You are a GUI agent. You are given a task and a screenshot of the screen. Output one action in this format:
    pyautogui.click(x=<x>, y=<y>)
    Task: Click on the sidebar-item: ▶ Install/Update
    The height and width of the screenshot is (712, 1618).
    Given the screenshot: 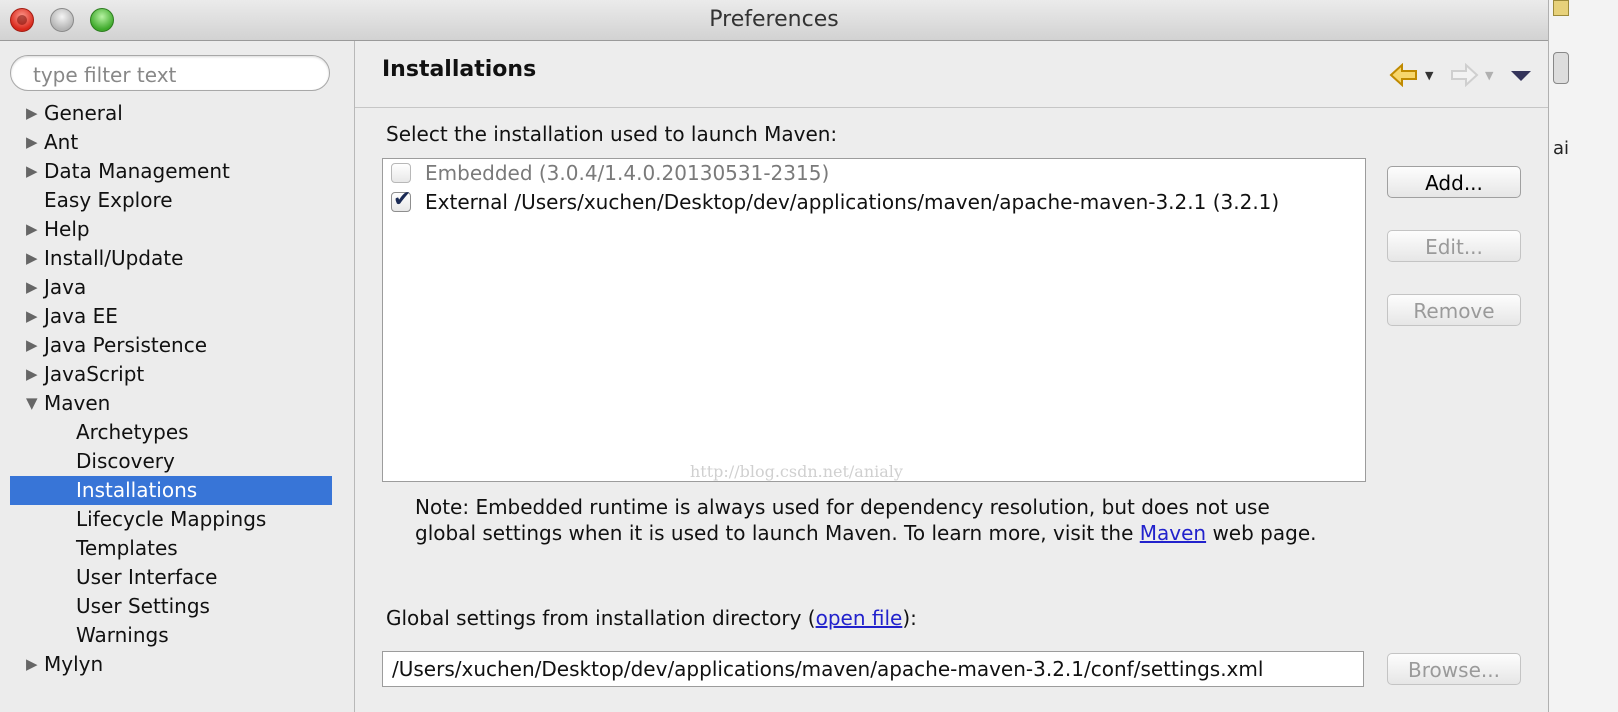 What is the action you would take?
    pyautogui.click(x=171, y=258)
    